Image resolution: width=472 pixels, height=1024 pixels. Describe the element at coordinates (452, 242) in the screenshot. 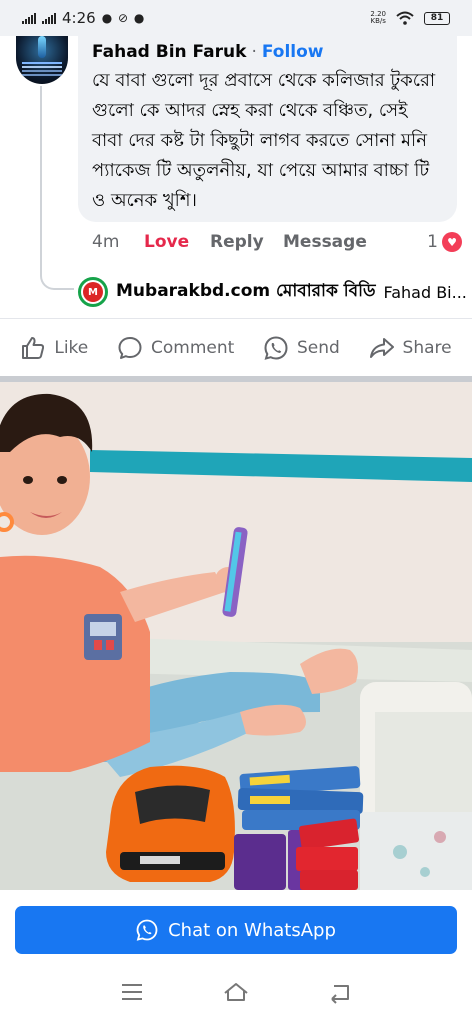

I see `heart-icon: ♥` at that location.